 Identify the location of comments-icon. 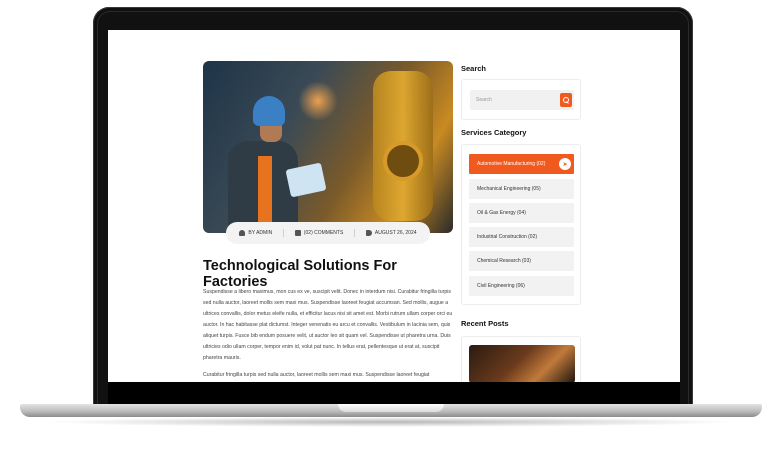
(297, 233).